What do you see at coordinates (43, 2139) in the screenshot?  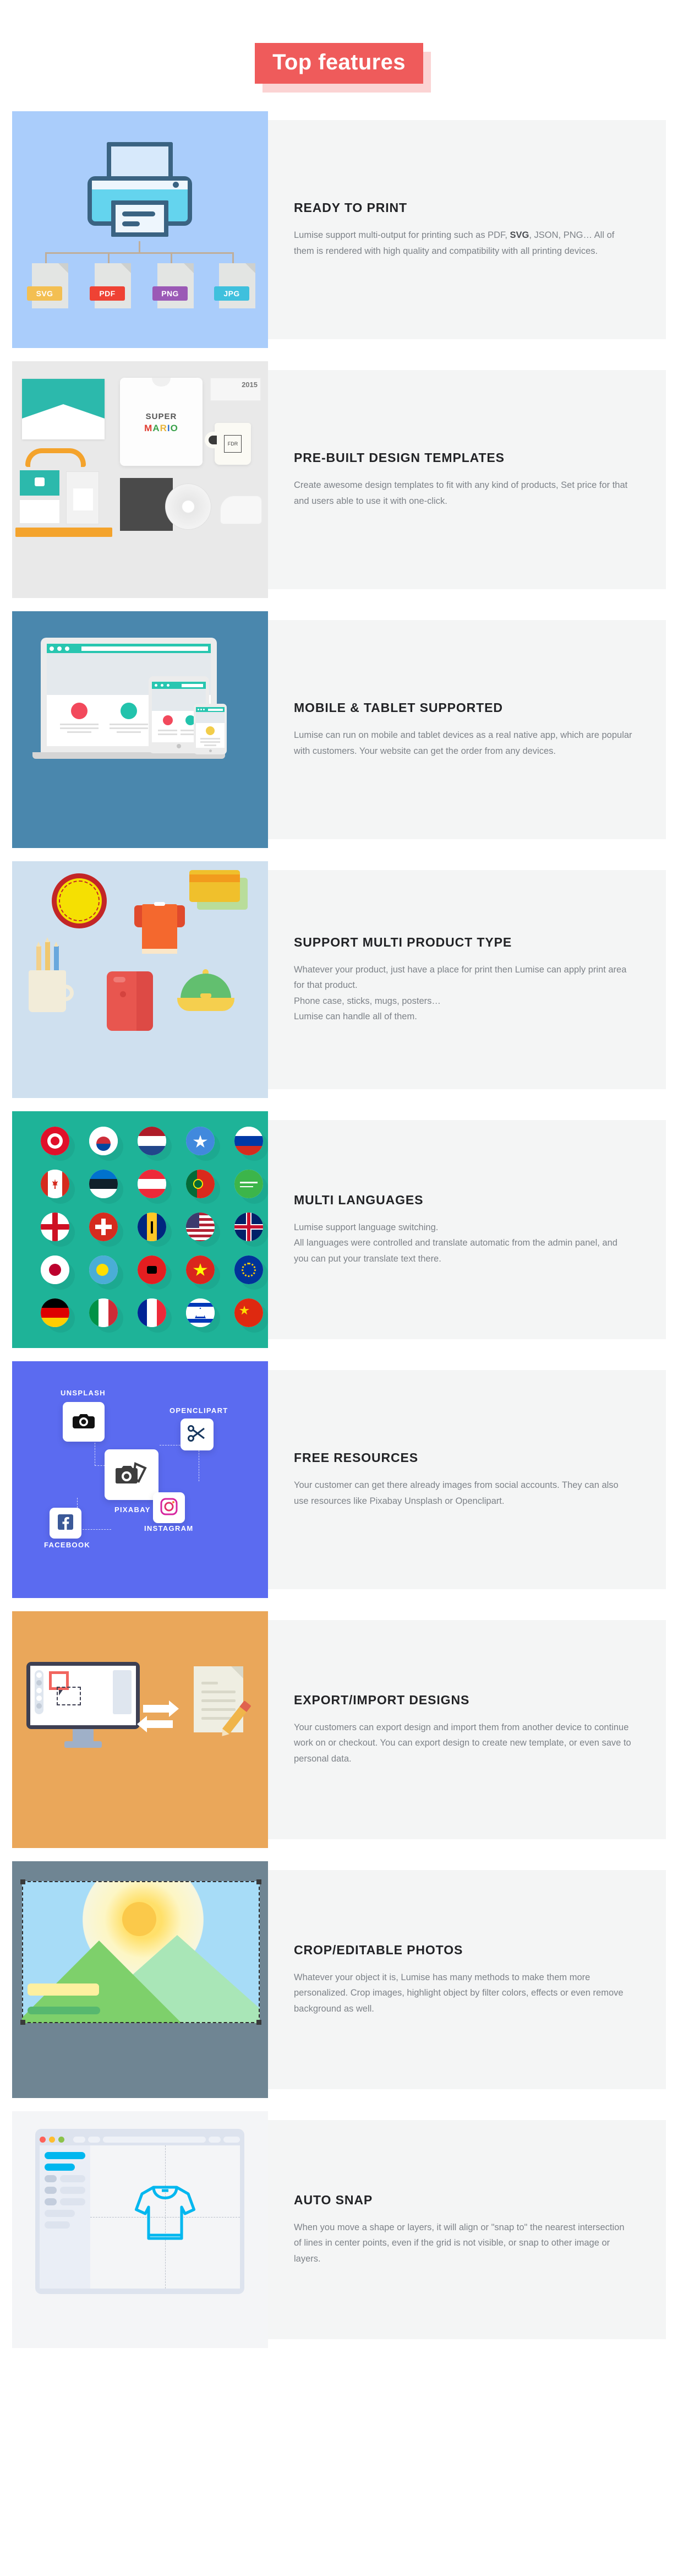 I see `window-close-dot` at bounding box center [43, 2139].